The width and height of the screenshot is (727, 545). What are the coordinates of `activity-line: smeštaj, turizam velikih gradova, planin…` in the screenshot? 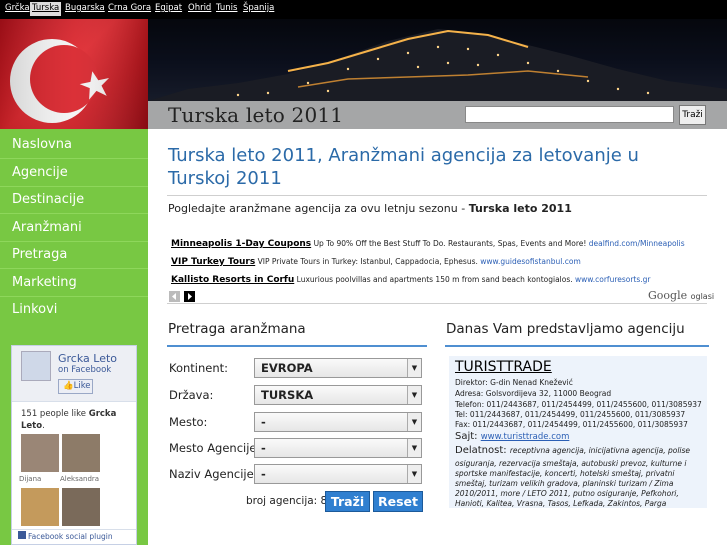 It's located at (564, 483).